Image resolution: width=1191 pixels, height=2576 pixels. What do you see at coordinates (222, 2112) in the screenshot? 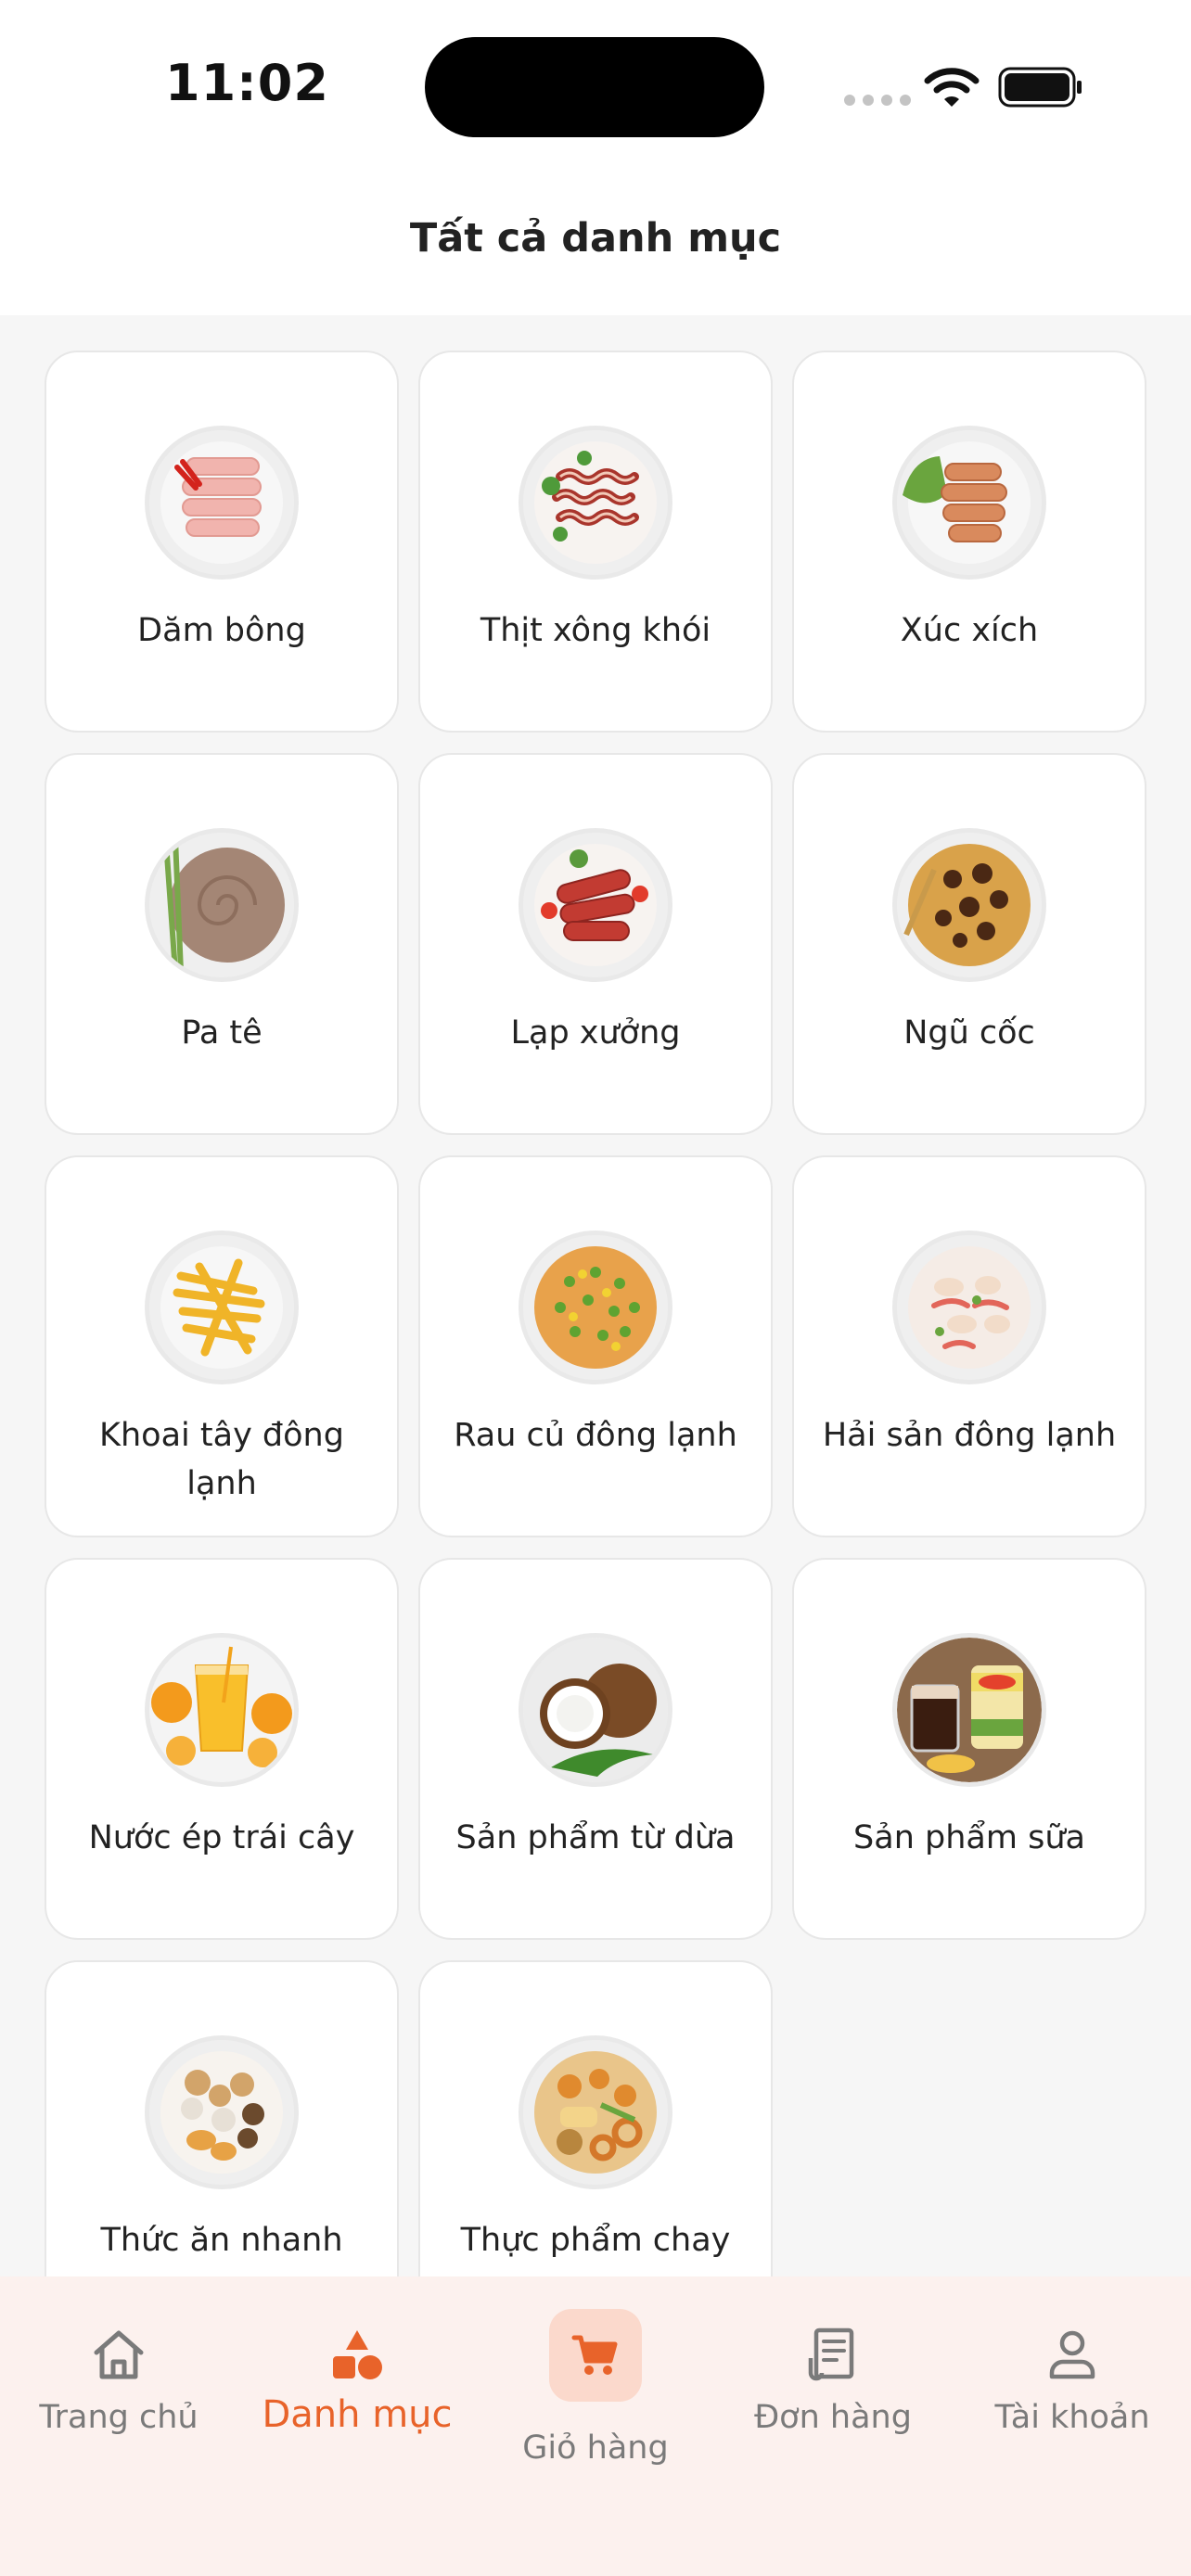
I see `fast-food-image` at bounding box center [222, 2112].